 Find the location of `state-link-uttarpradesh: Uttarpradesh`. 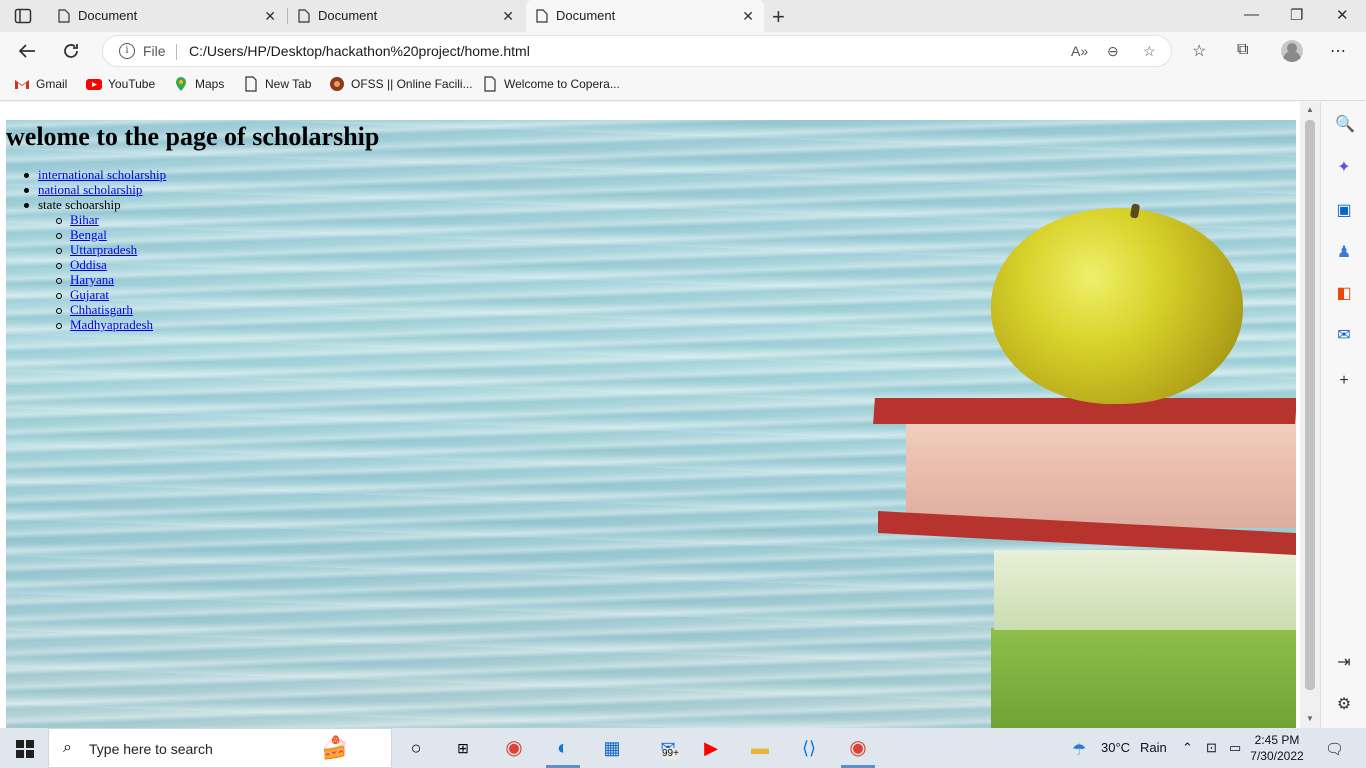

state-link-uttarpradesh: Uttarpradesh is located at coordinates (103, 249).